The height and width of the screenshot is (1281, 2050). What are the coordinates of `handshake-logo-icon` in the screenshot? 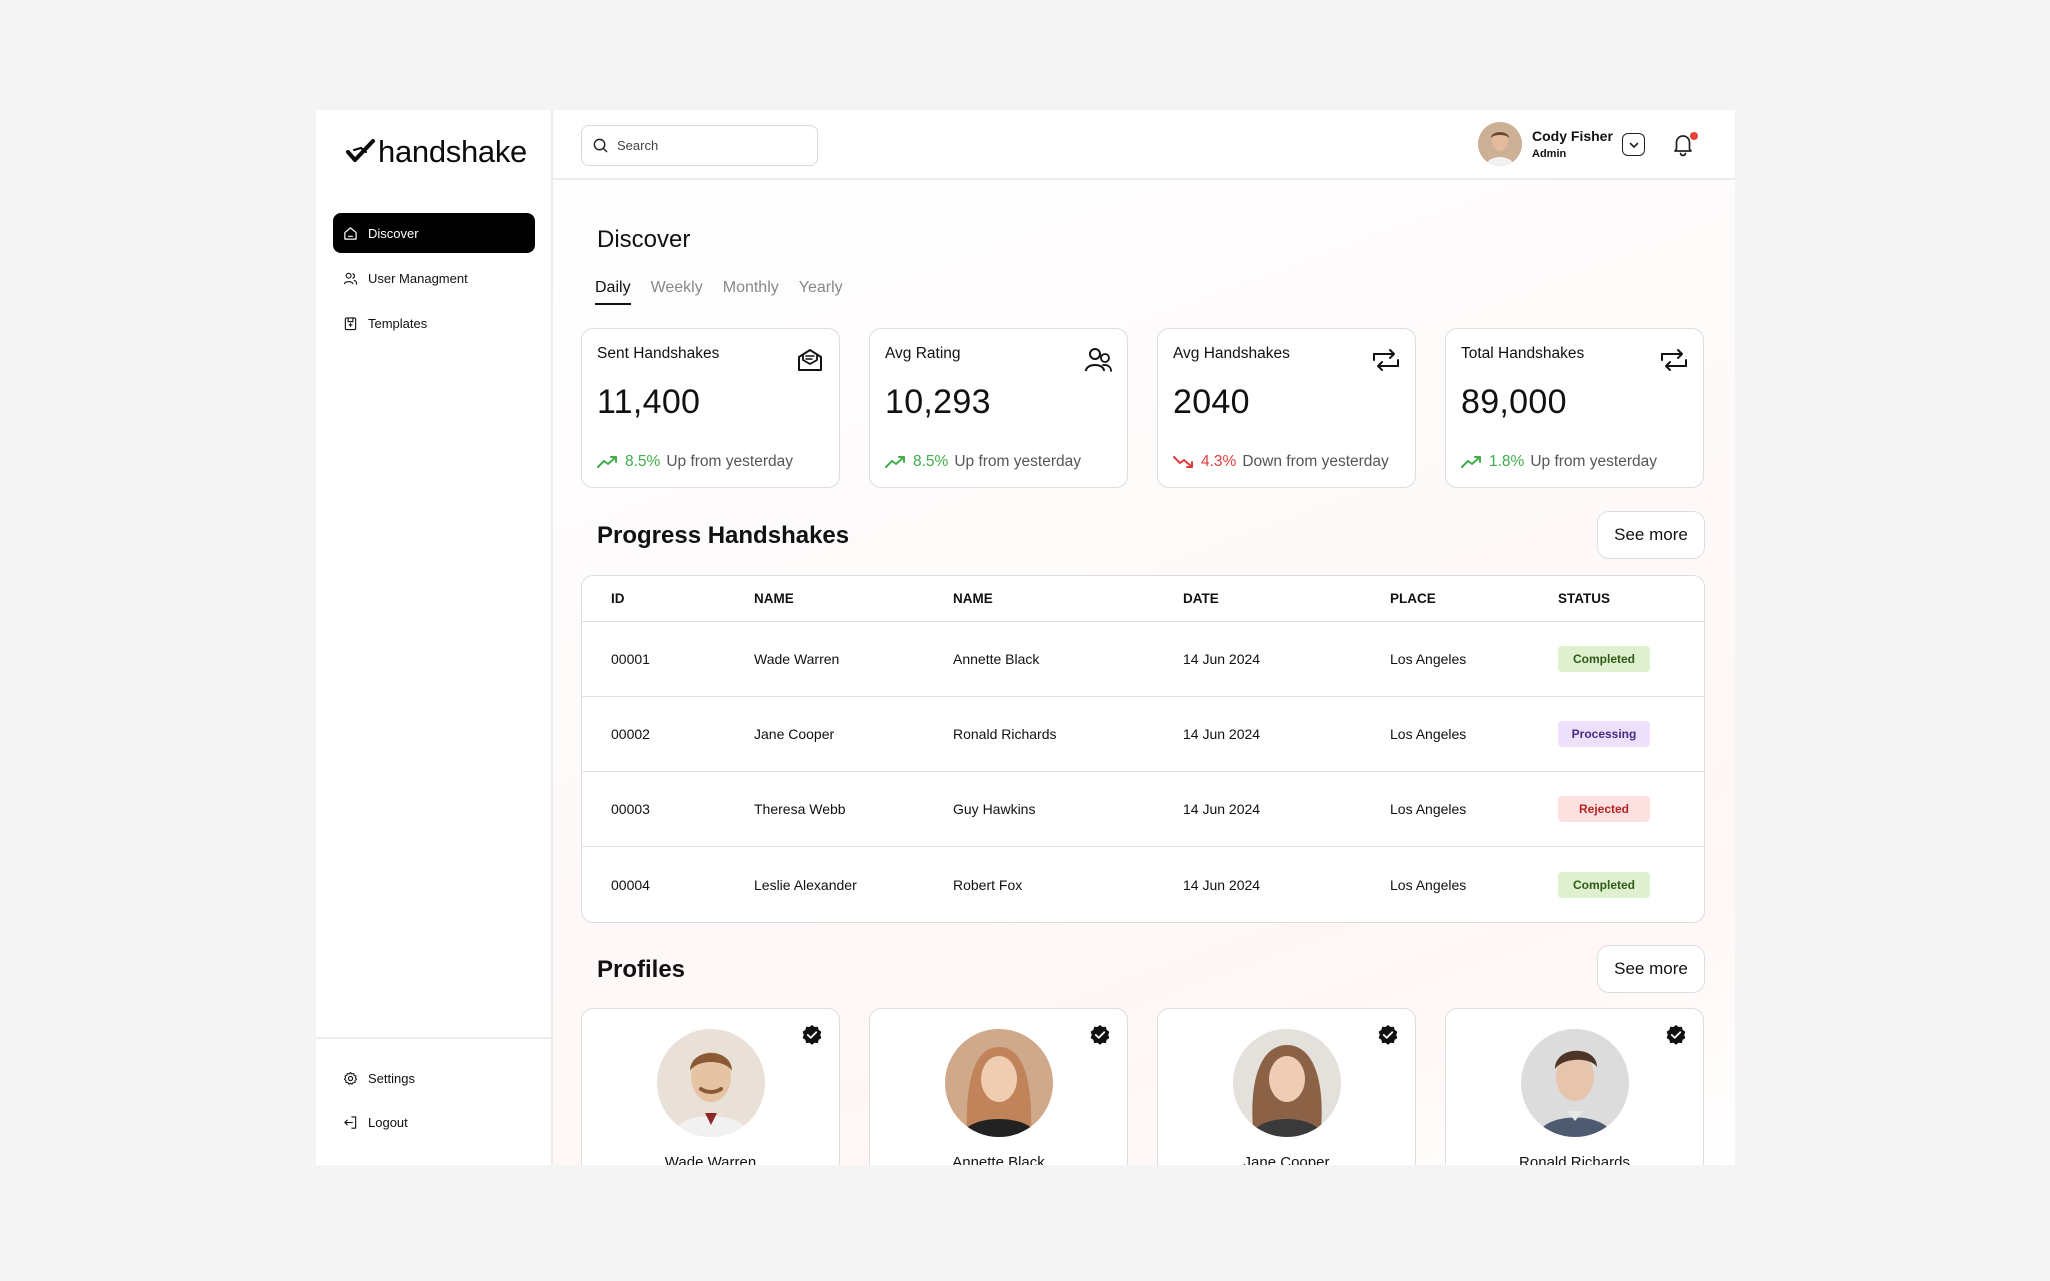 It's located at (360, 150).